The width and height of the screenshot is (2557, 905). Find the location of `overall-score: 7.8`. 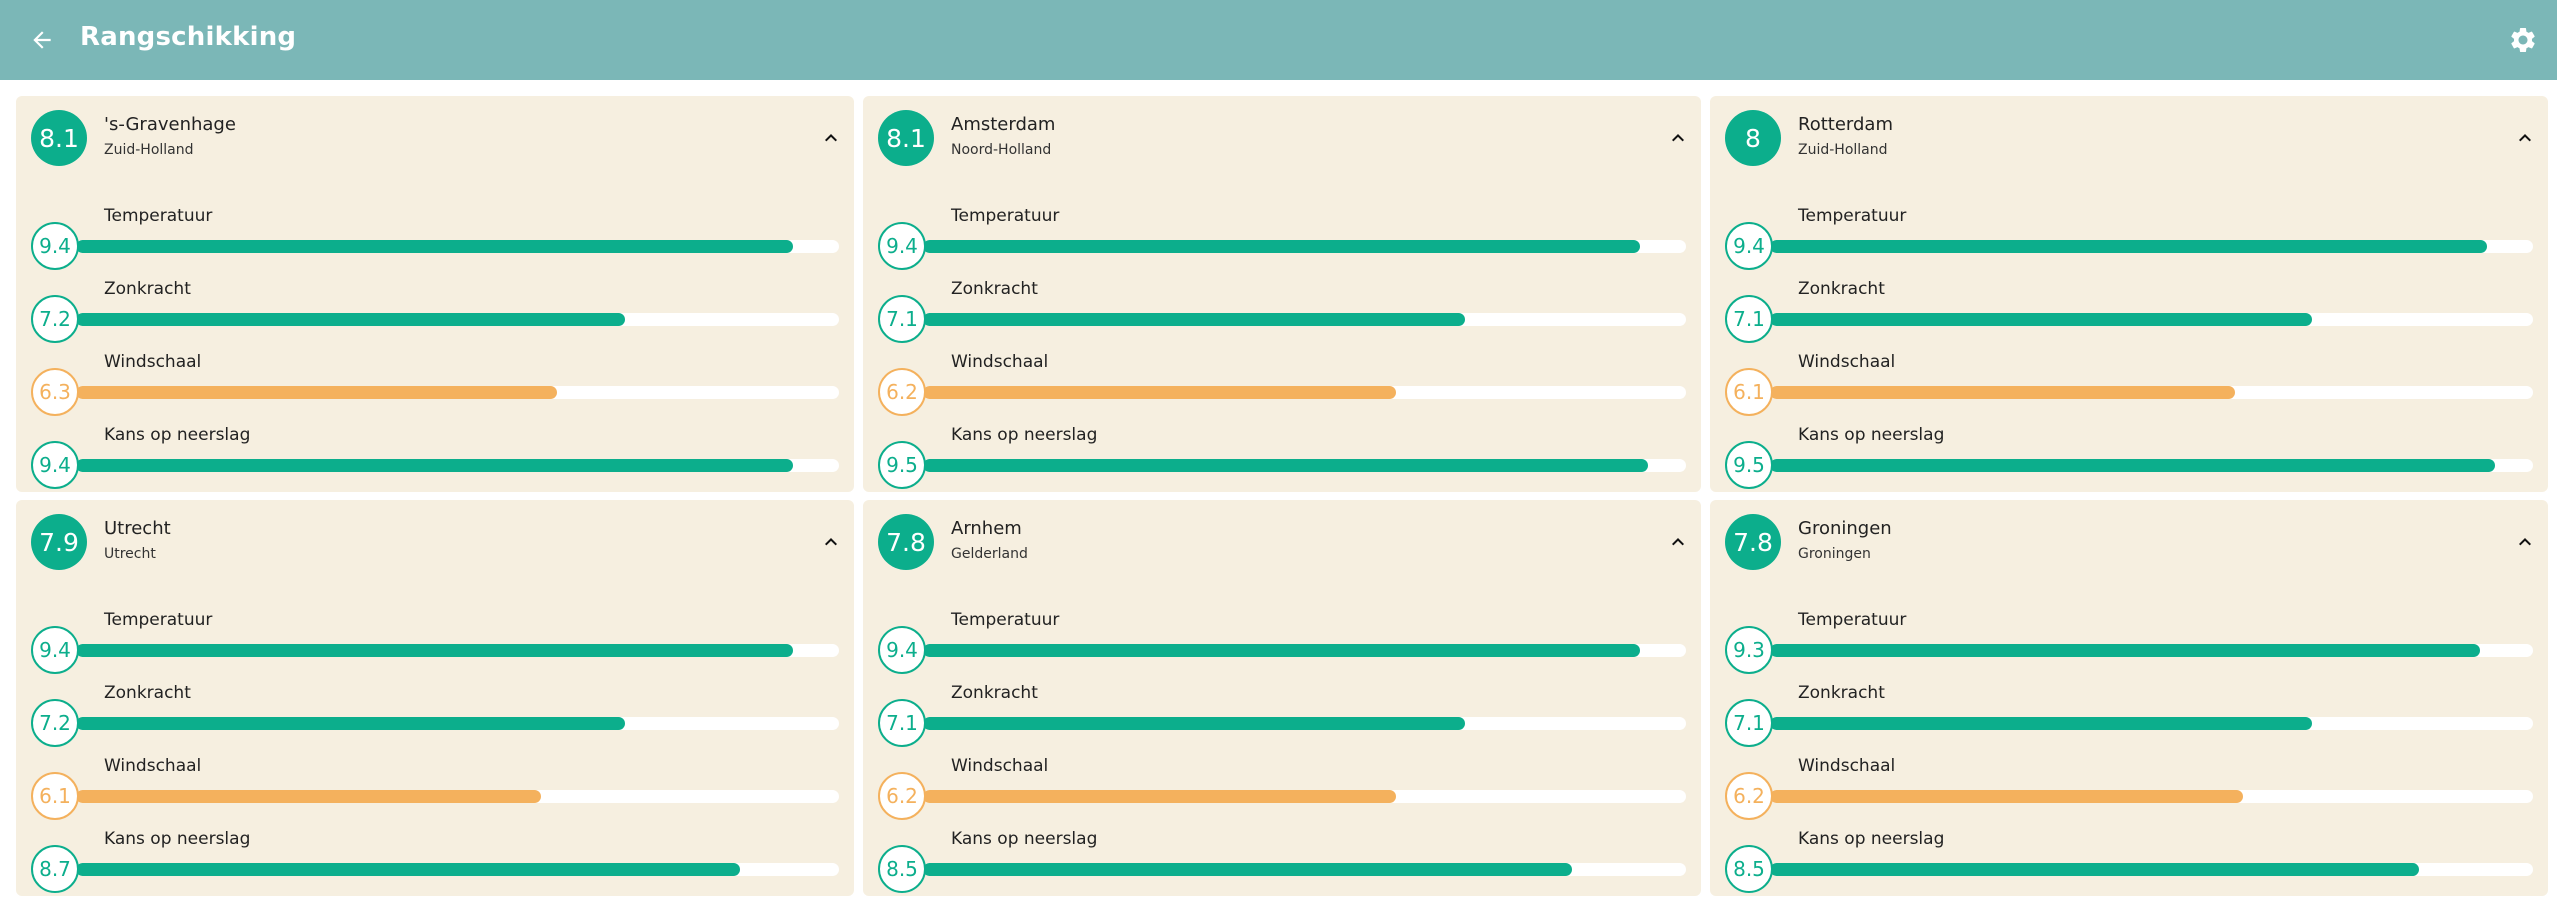

overall-score: 7.8 is located at coordinates (906, 542).